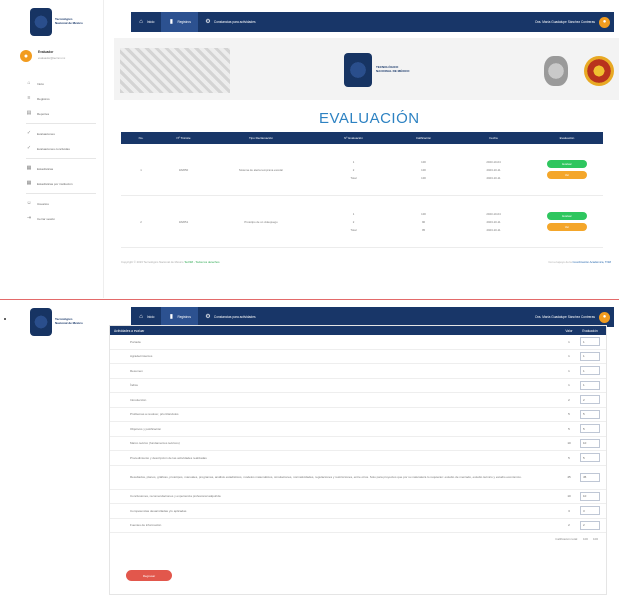  Describe the element at coordinates (61, 168) in the screenshot. I see `sidebar-item-estadisticas: ▦ Estadísticas` at that location.